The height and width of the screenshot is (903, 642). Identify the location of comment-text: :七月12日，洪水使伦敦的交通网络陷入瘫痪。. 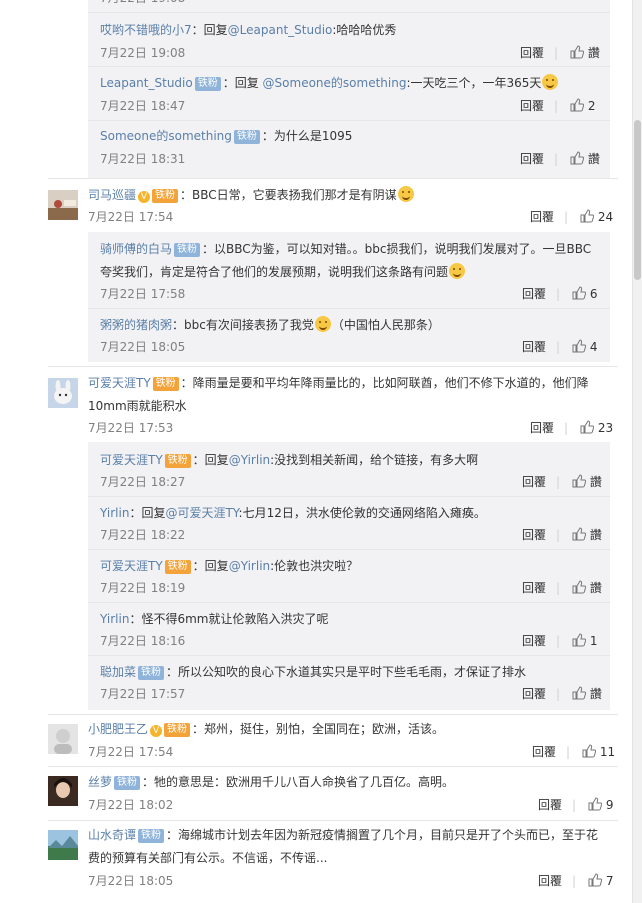
(362, 513).